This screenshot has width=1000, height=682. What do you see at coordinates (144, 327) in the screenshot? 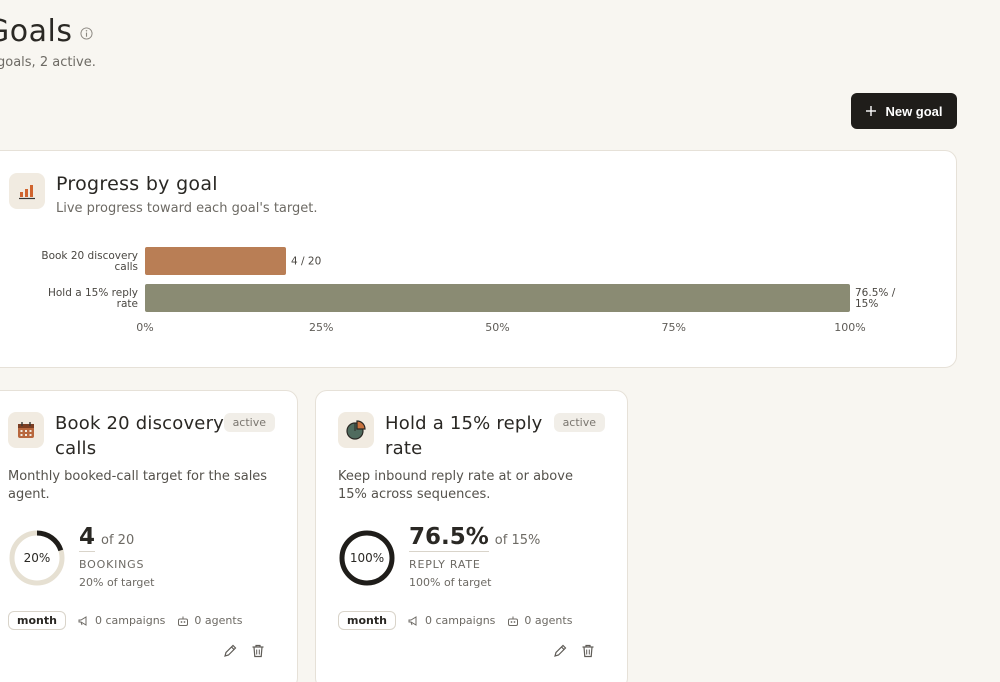
I see `x-tick-label: 0%` at bounding box center [144, 327].